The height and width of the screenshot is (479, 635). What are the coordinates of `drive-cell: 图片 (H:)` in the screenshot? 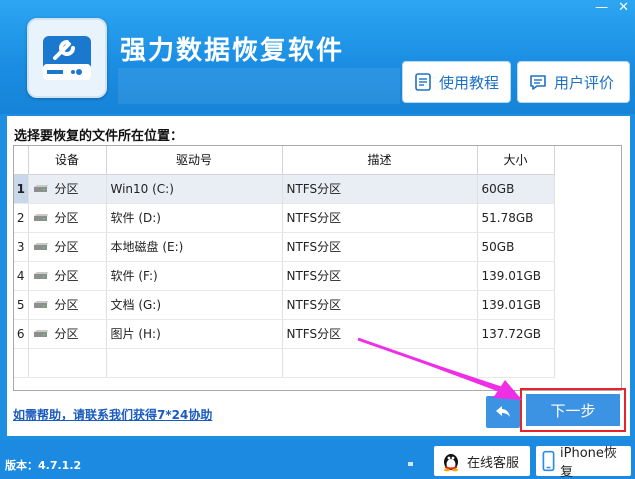 It's located at (194, 334).